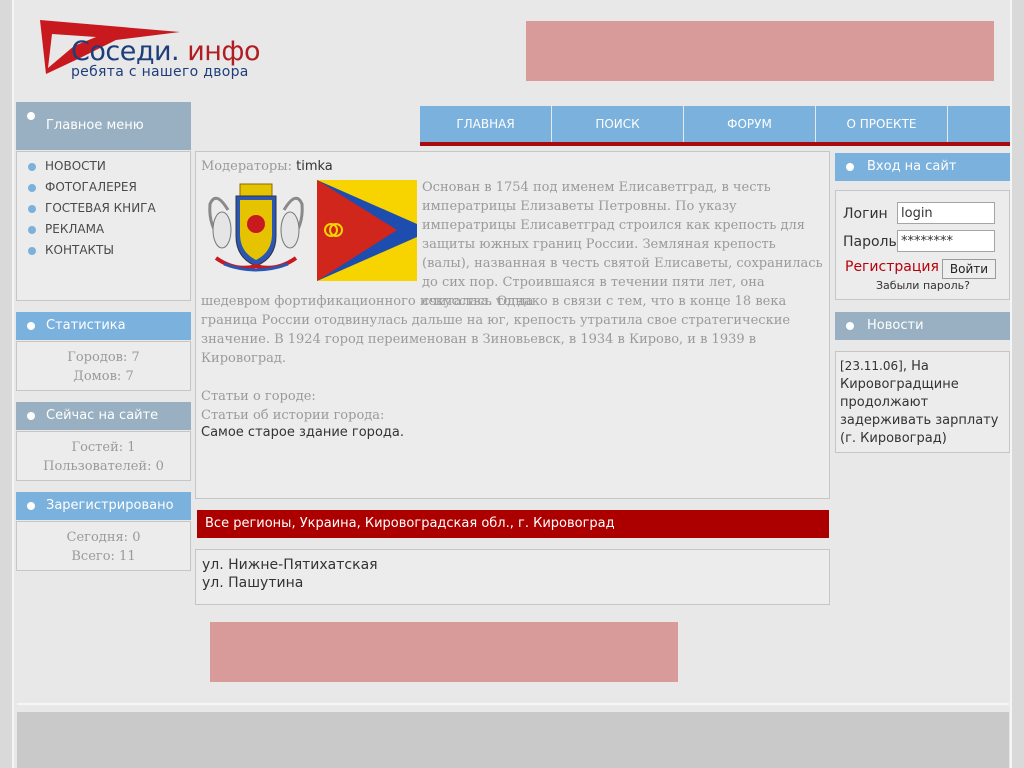 This screenshot has width=1024, height=768. I want to click on menu-item-ads: РЕКЛАМА, so click(103, 229).